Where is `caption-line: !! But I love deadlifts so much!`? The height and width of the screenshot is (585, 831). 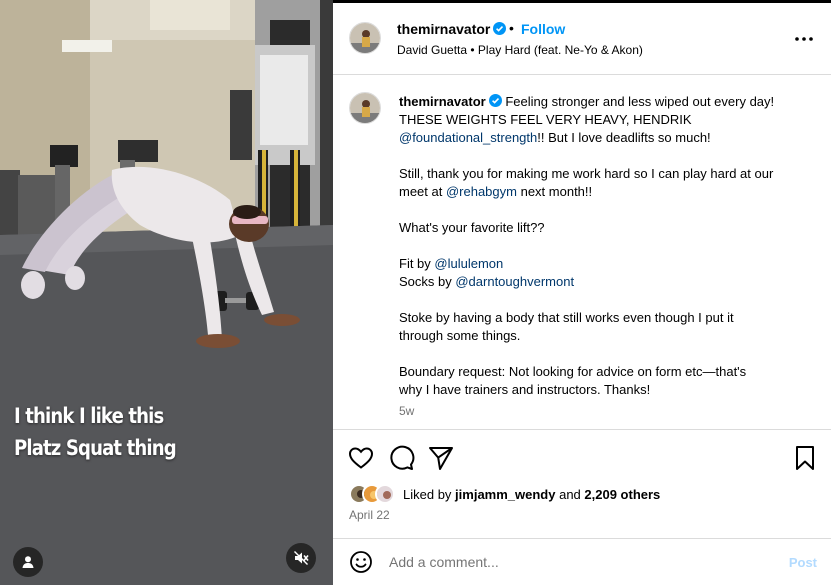
caption-line: !! But I love deadlifts so much! is located at coordinates (624, 137).